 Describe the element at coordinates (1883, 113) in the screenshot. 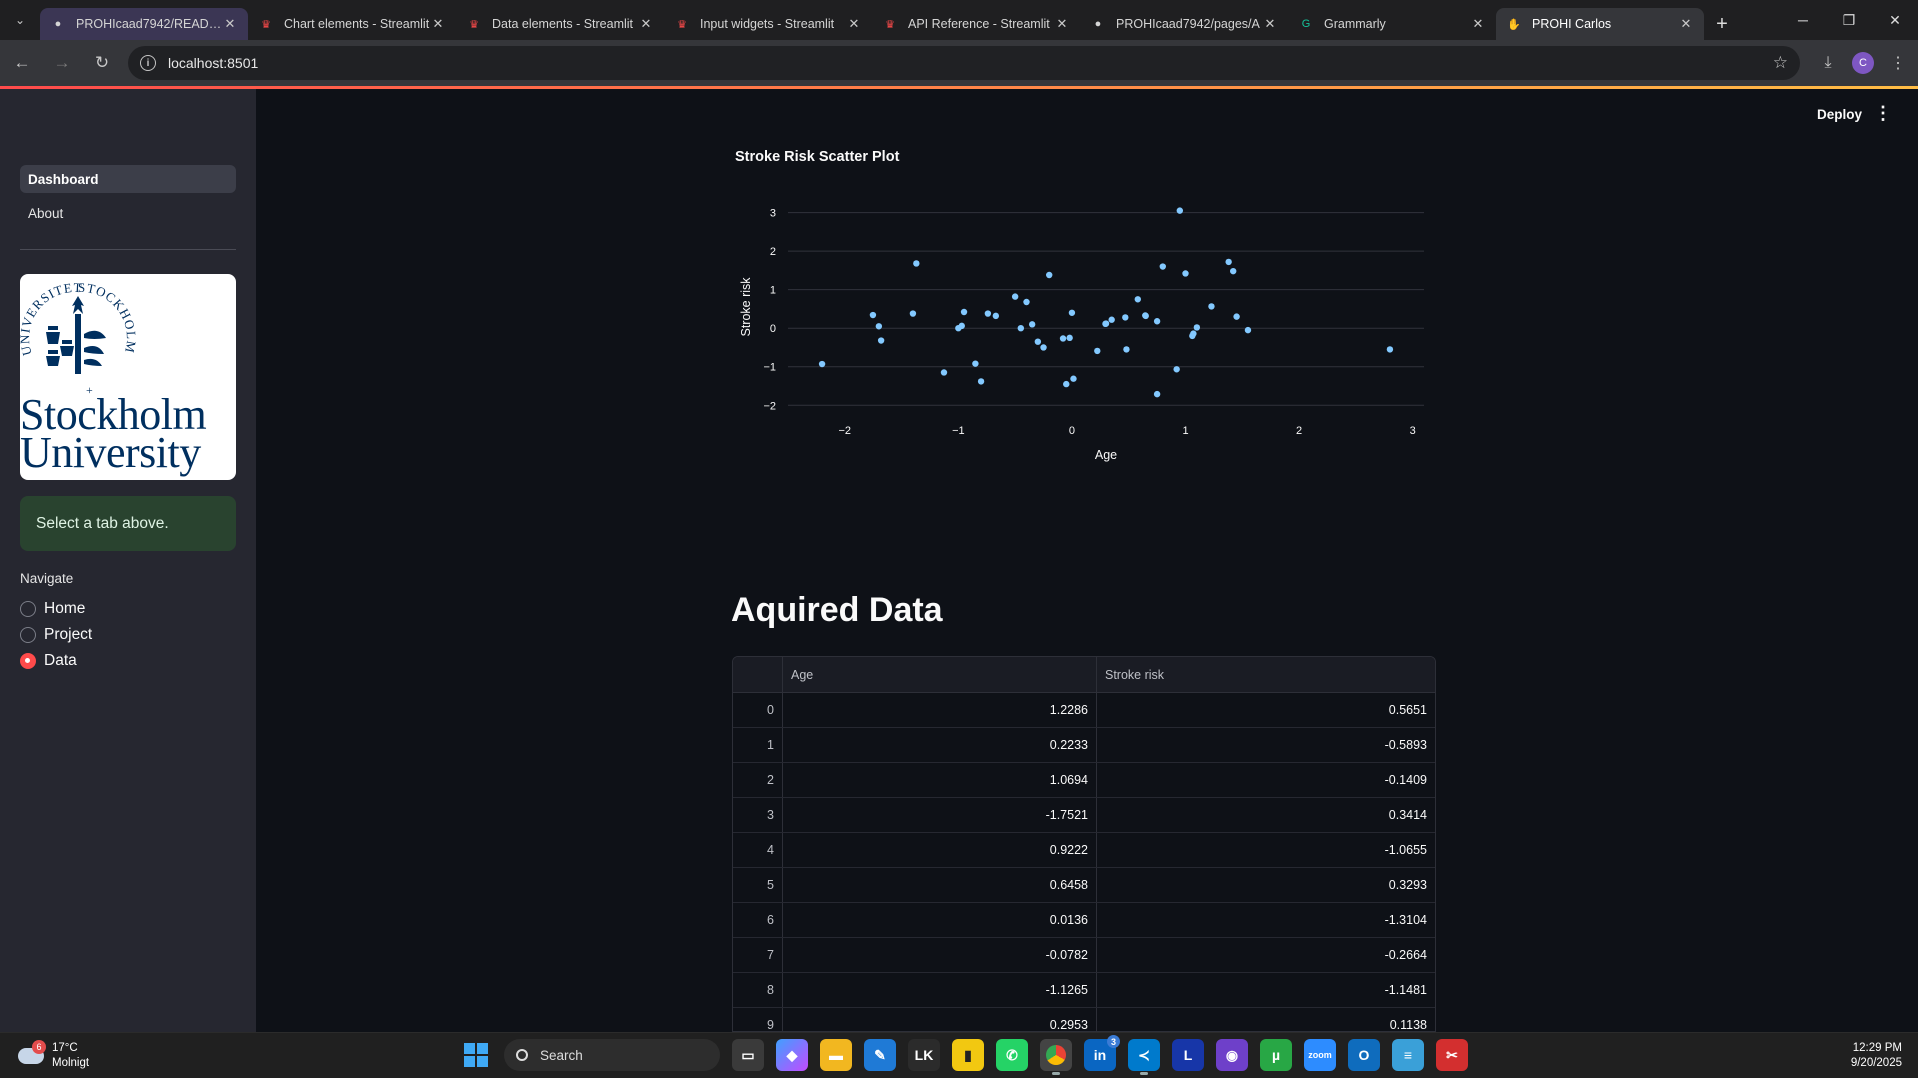

I see `main-menu-icon: ⋮` at that location.